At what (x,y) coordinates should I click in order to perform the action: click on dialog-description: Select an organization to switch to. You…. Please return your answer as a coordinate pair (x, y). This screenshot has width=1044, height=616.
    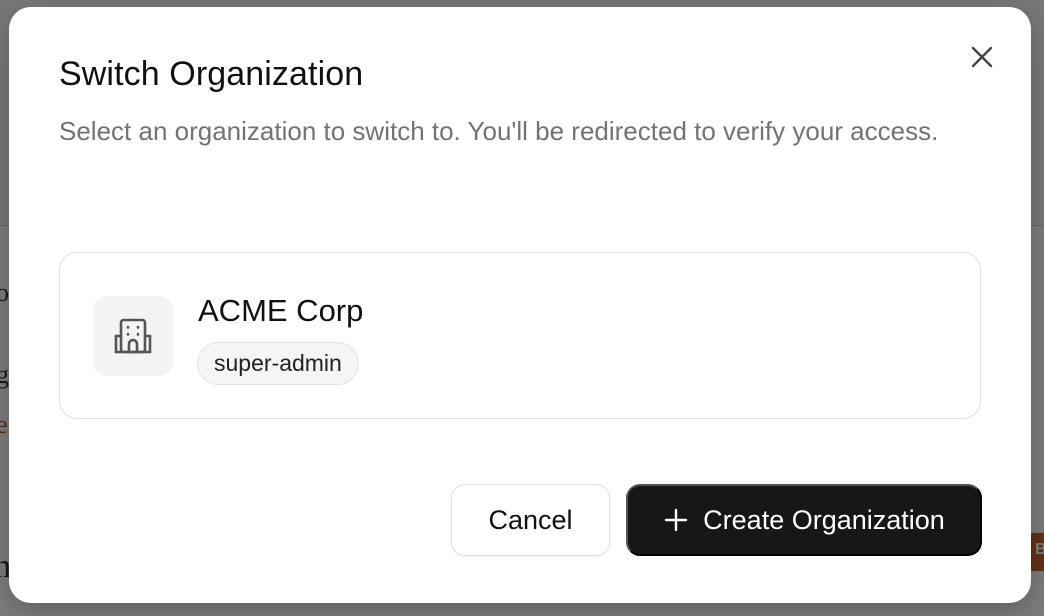
    Looking at the image, I should click on (499, 131).